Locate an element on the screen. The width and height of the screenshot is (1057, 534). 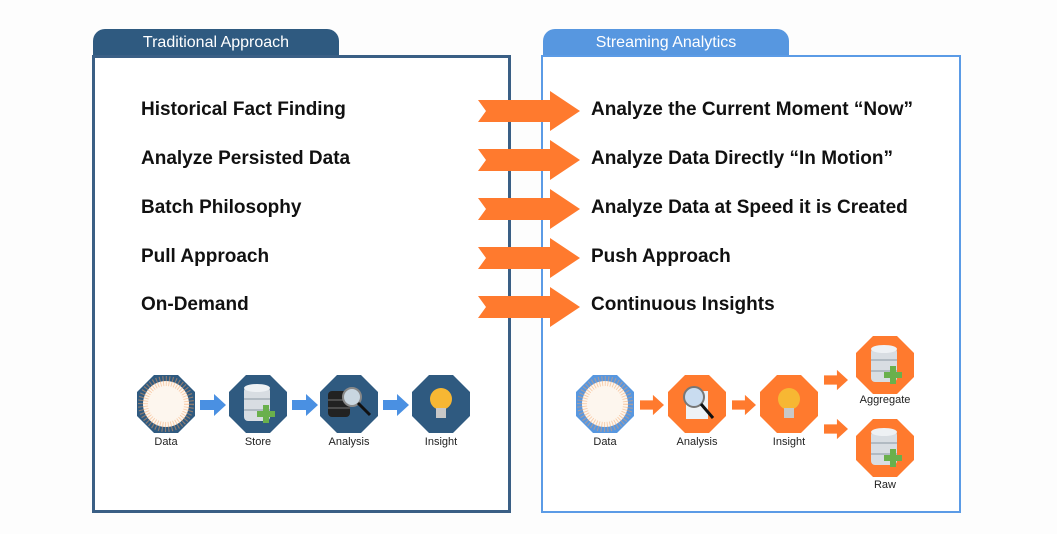
traditional-item: Batch Philosophy is located at coordinates (221, 207).